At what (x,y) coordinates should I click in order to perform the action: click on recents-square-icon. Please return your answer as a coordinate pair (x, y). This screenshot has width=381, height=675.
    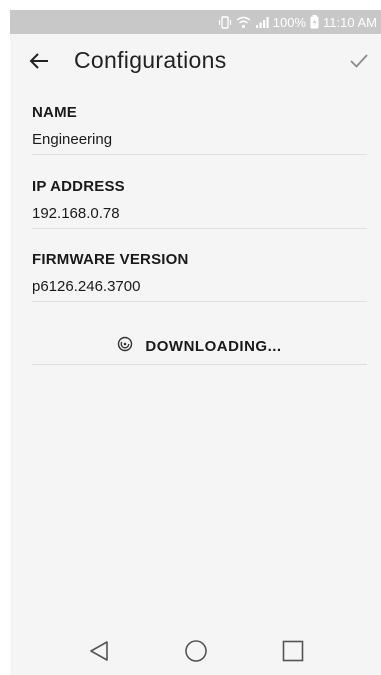
    Looking at the image, I should click on (293, 653).